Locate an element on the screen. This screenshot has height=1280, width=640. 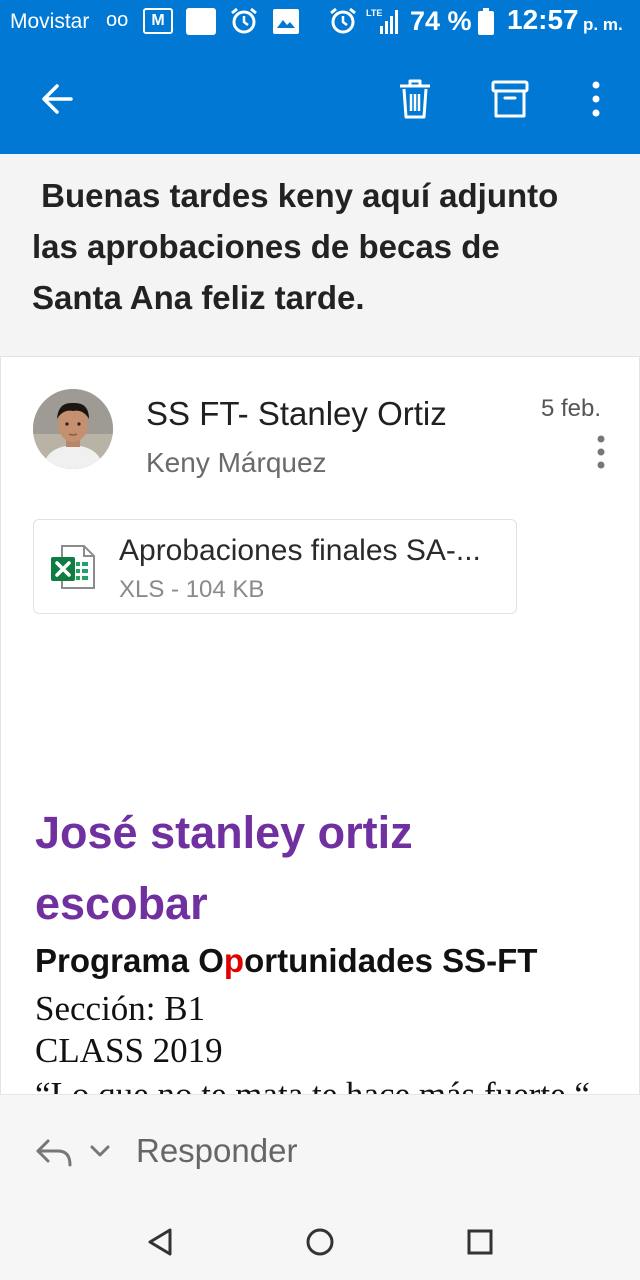
sender-name: SS FT- Stanley Ortiz is located at coordinates (296, 413).